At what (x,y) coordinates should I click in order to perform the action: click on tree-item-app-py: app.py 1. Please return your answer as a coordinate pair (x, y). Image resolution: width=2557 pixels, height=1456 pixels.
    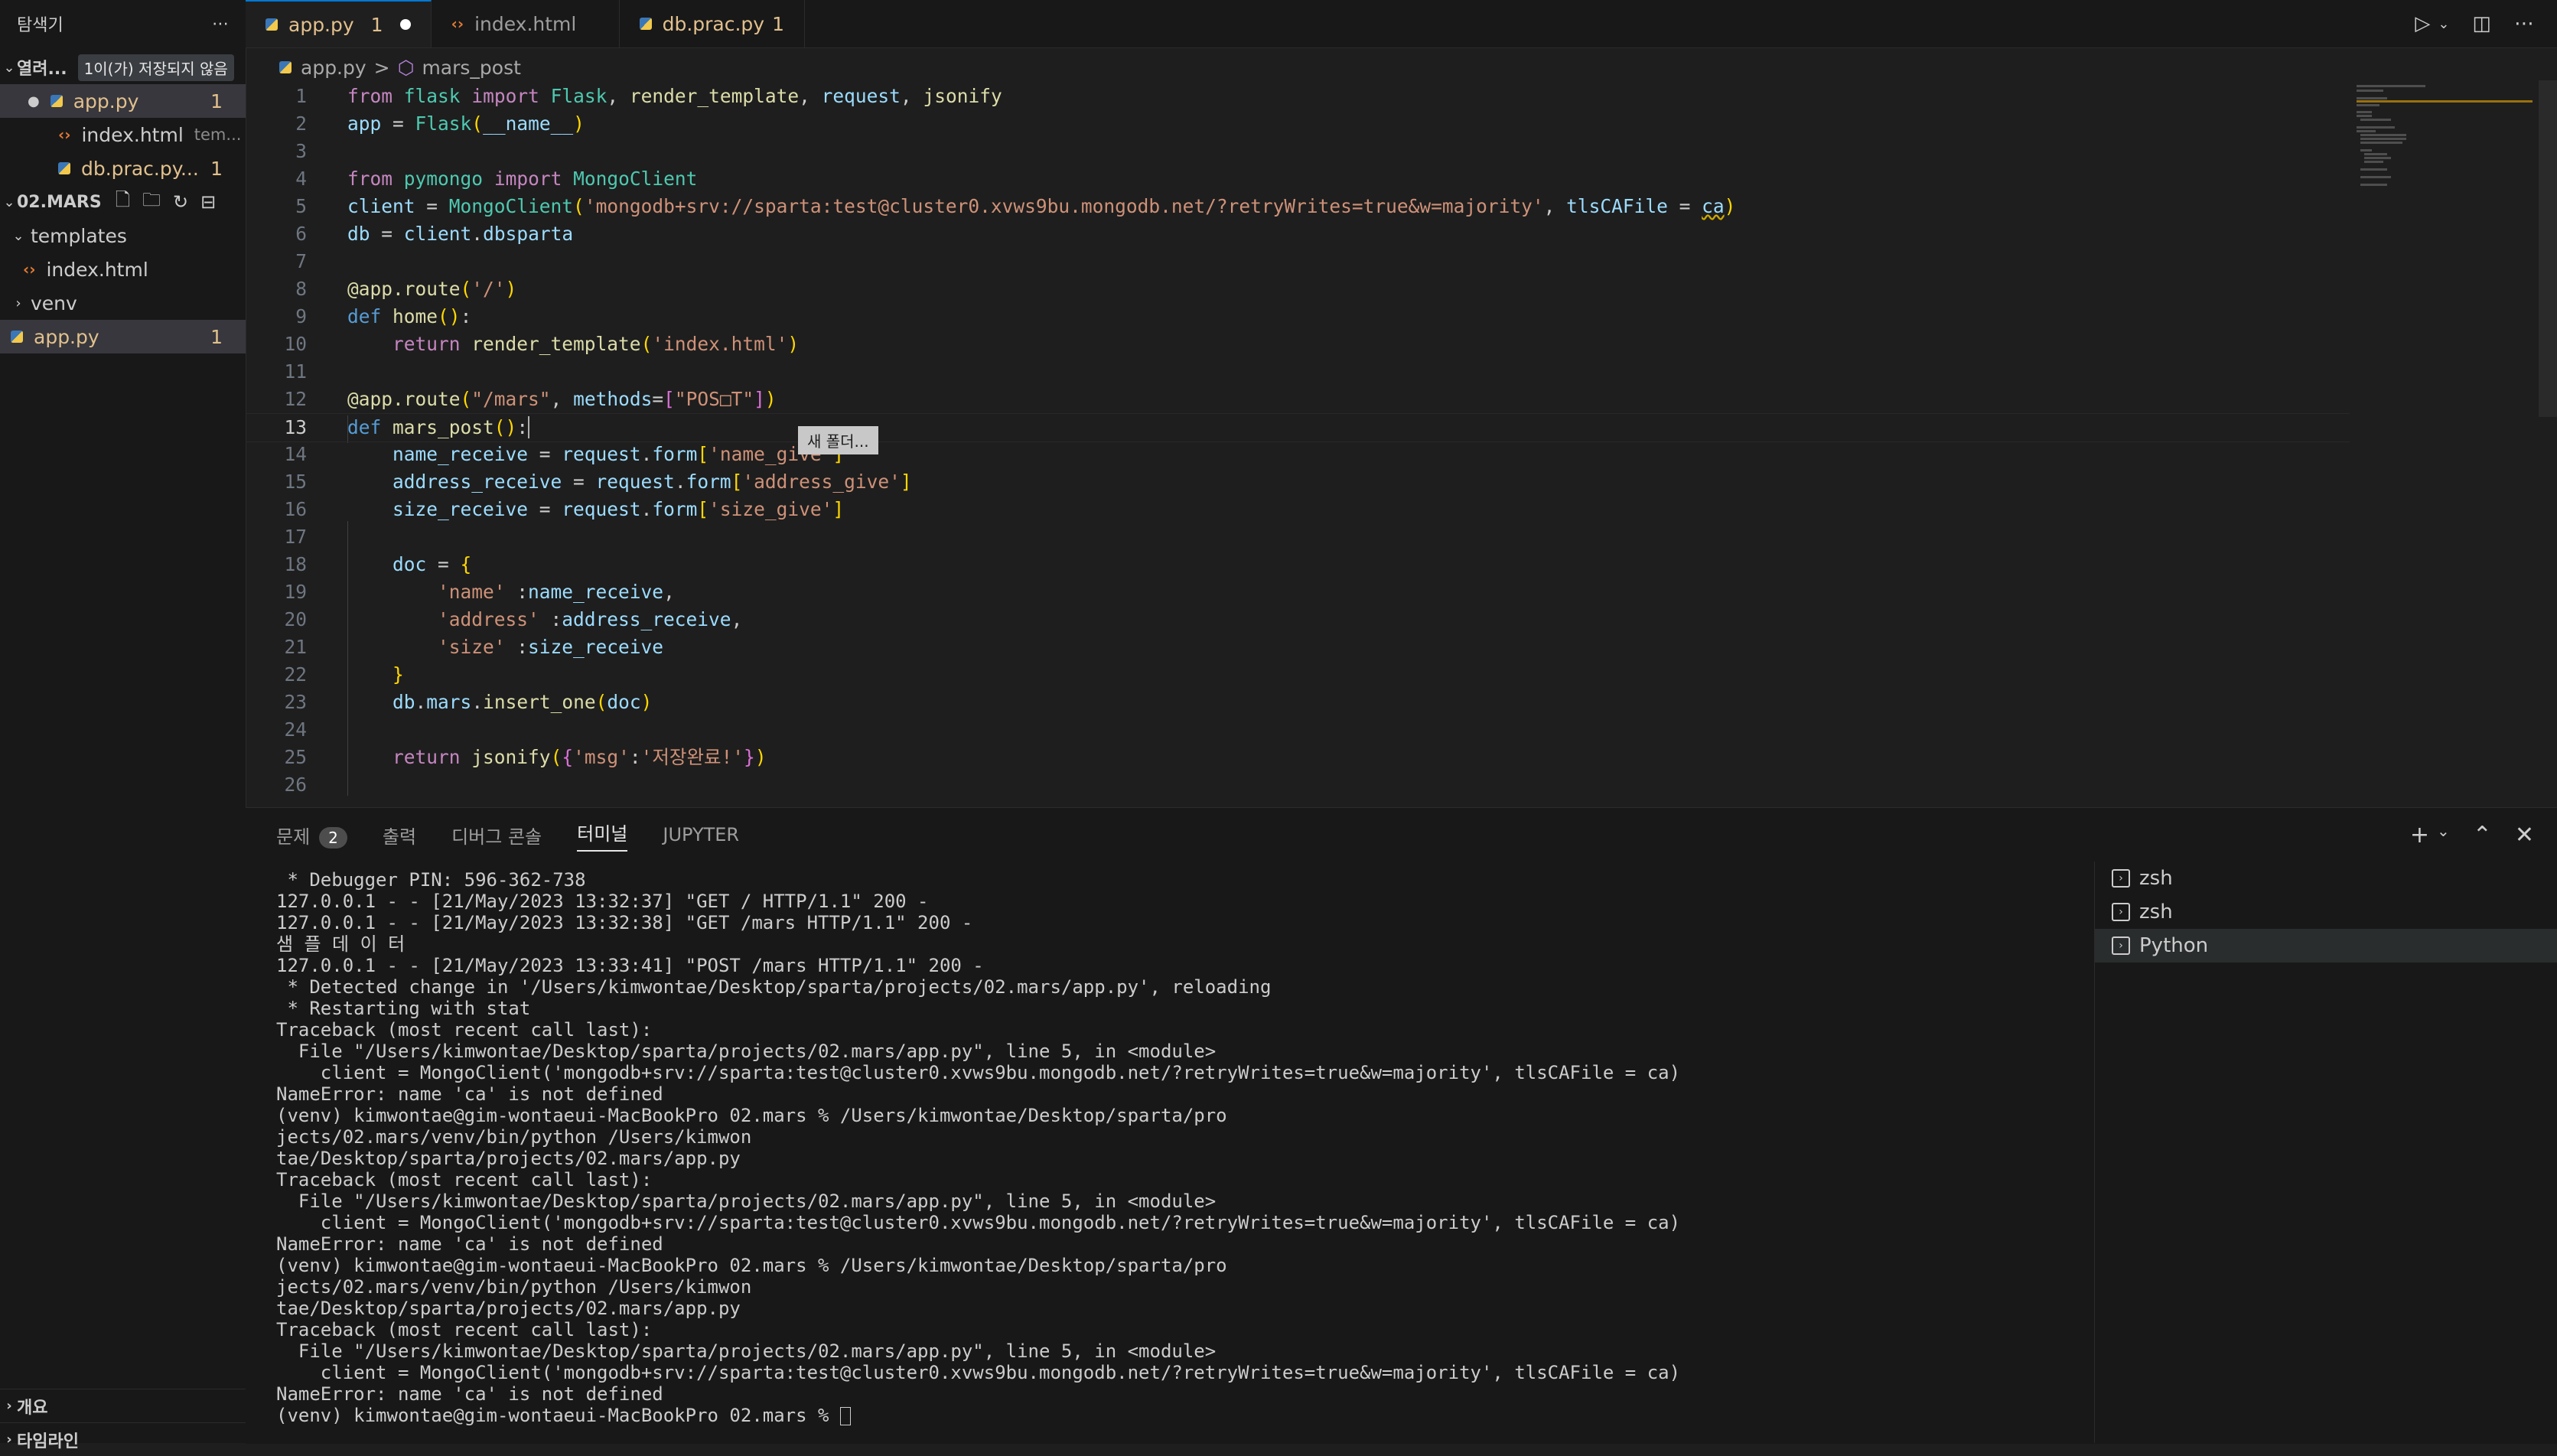
    Looking at the image, I should click on (123, 336).